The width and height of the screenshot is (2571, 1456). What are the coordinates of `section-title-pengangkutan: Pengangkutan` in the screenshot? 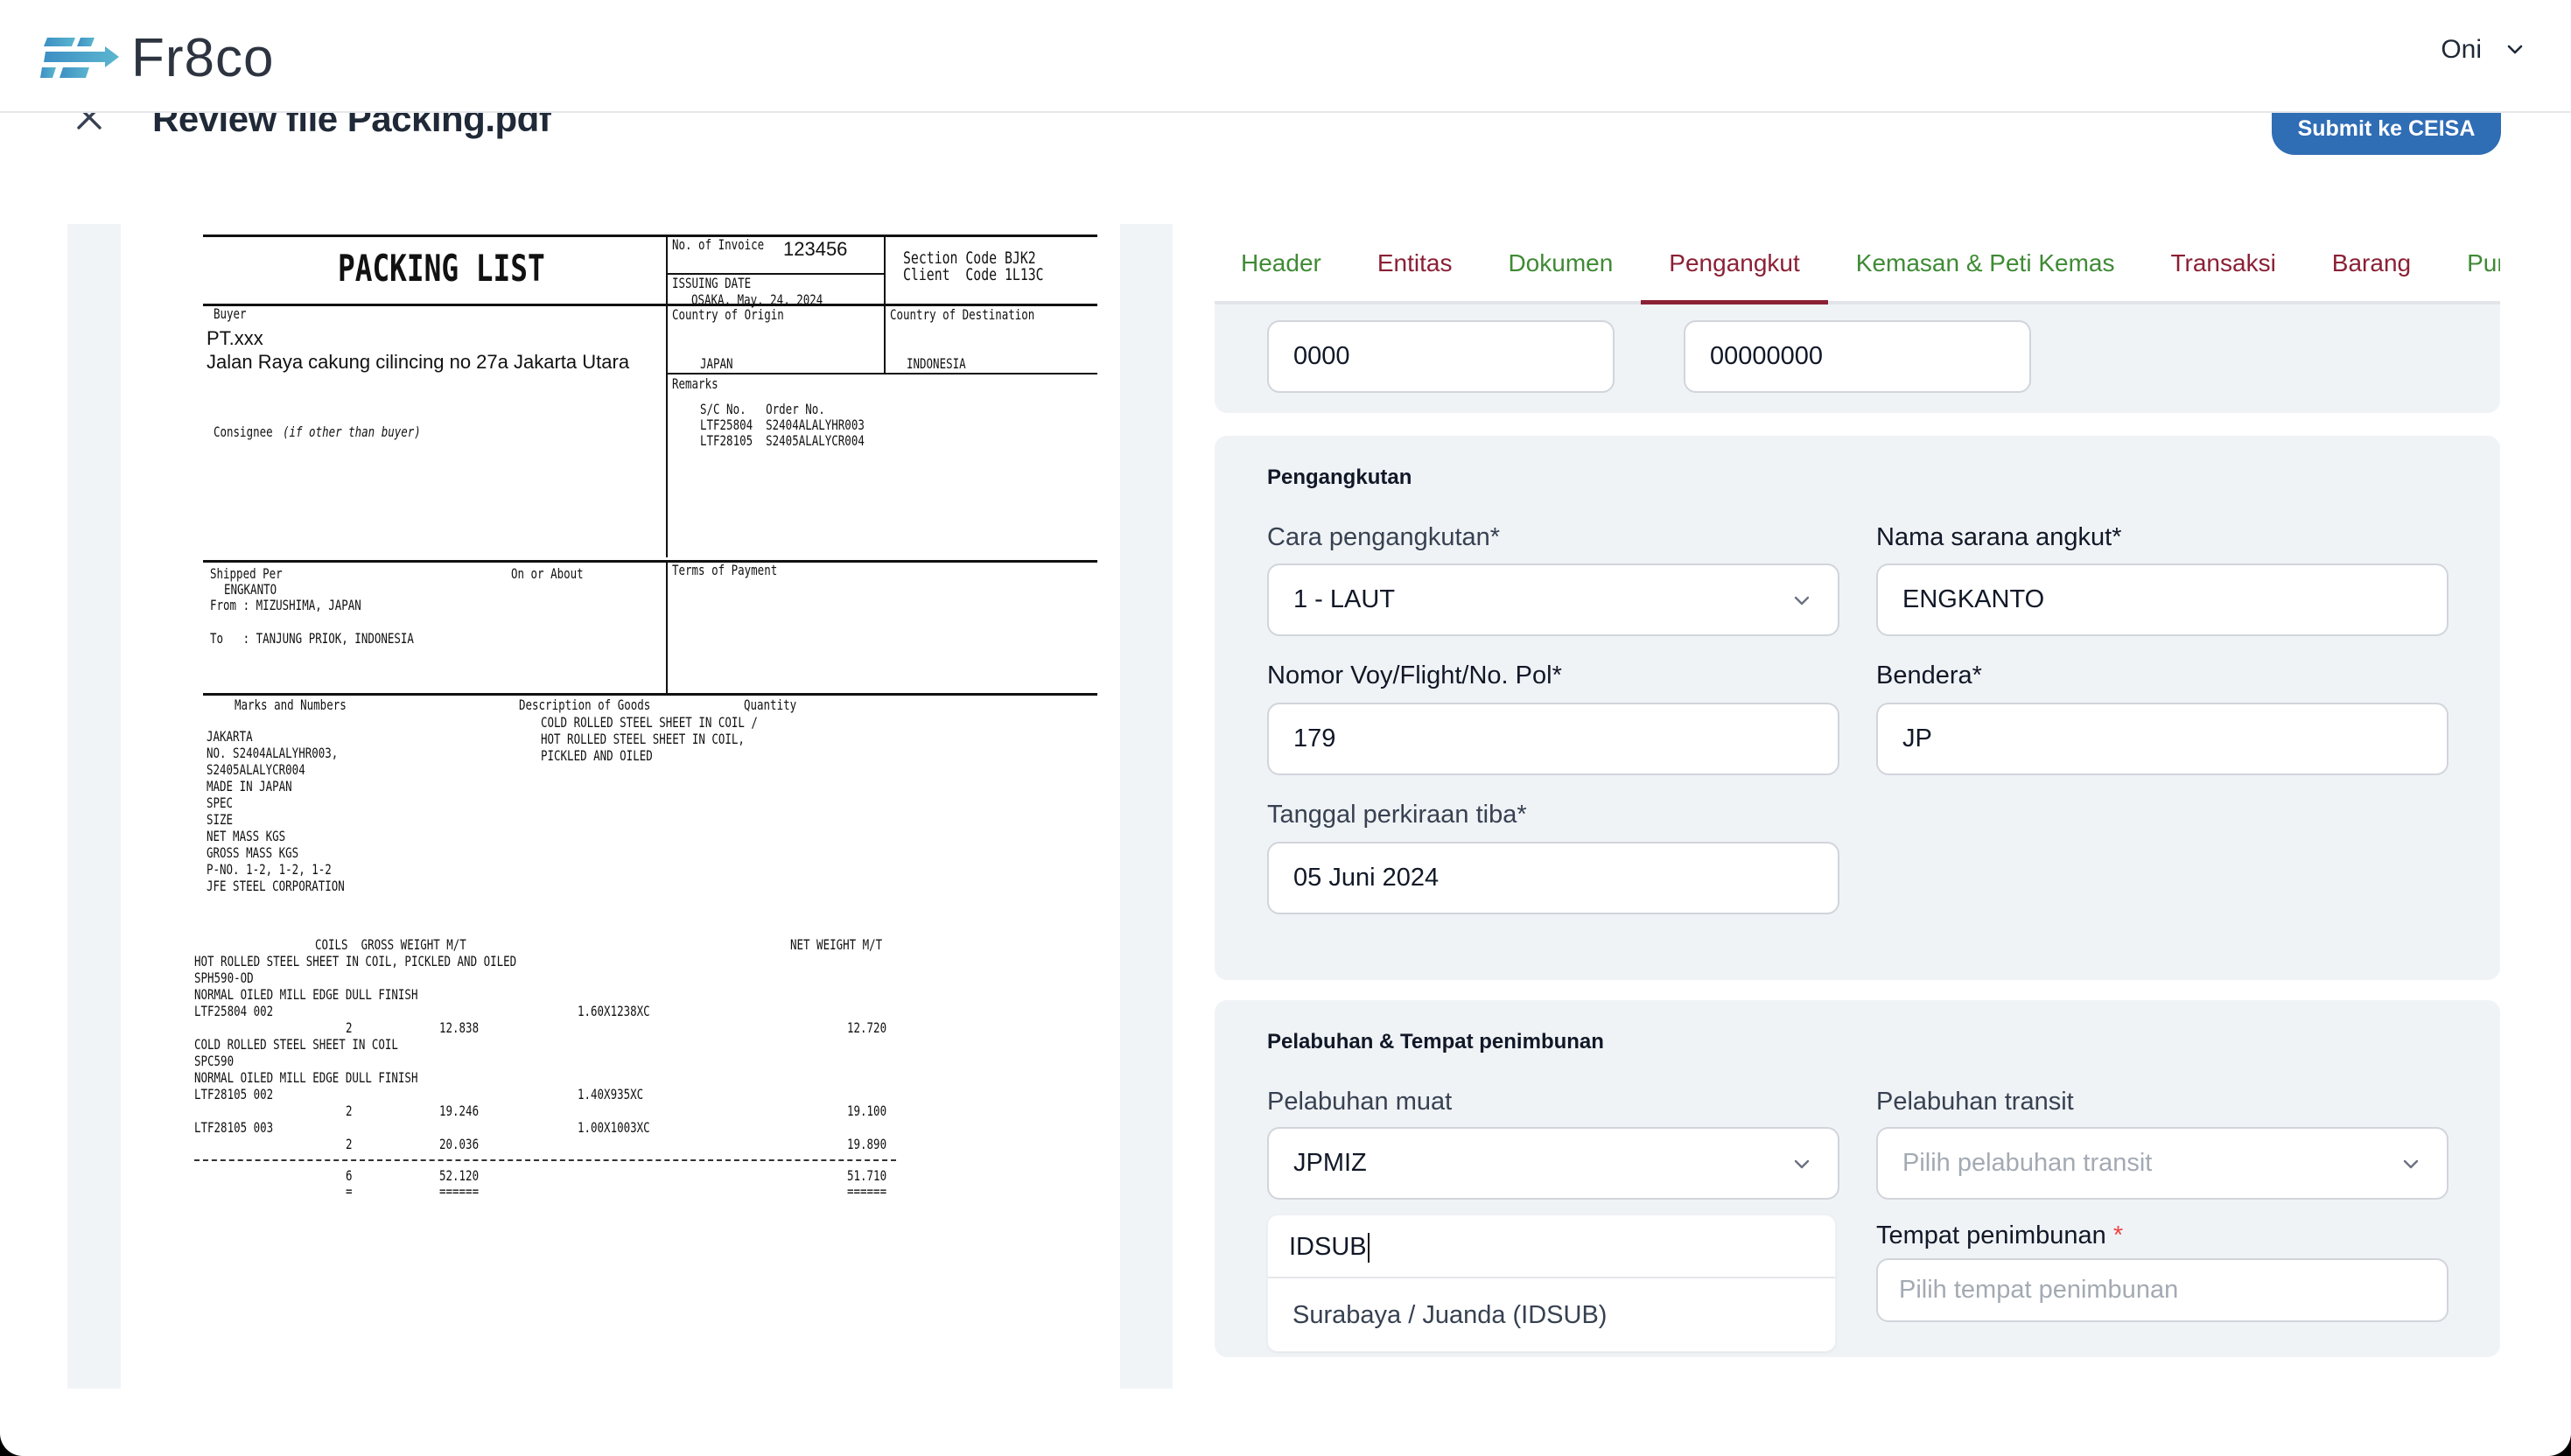 It's located at (1339, 477).